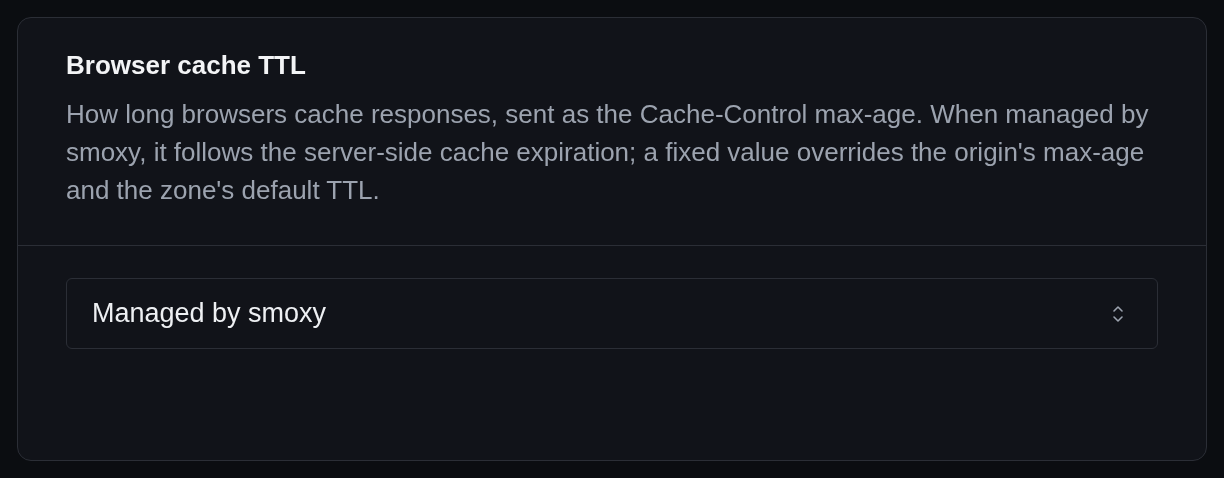 The image size is (1224, 478). Describe the element at coordinates (612, 313) in the screenshot. I see `ttl-select: Managed by smoxy` at that location.